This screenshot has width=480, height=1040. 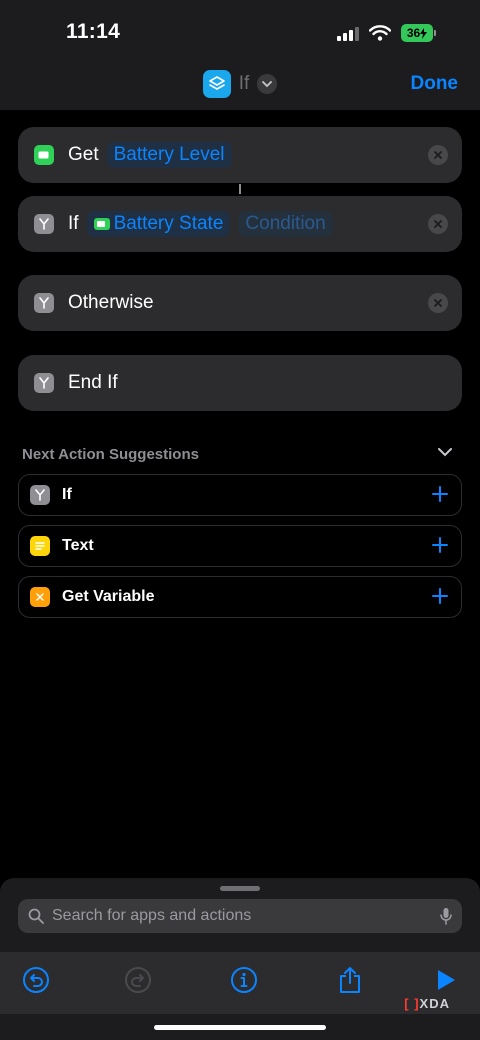 I want to click on info-icon, so click(x=244, y=980).